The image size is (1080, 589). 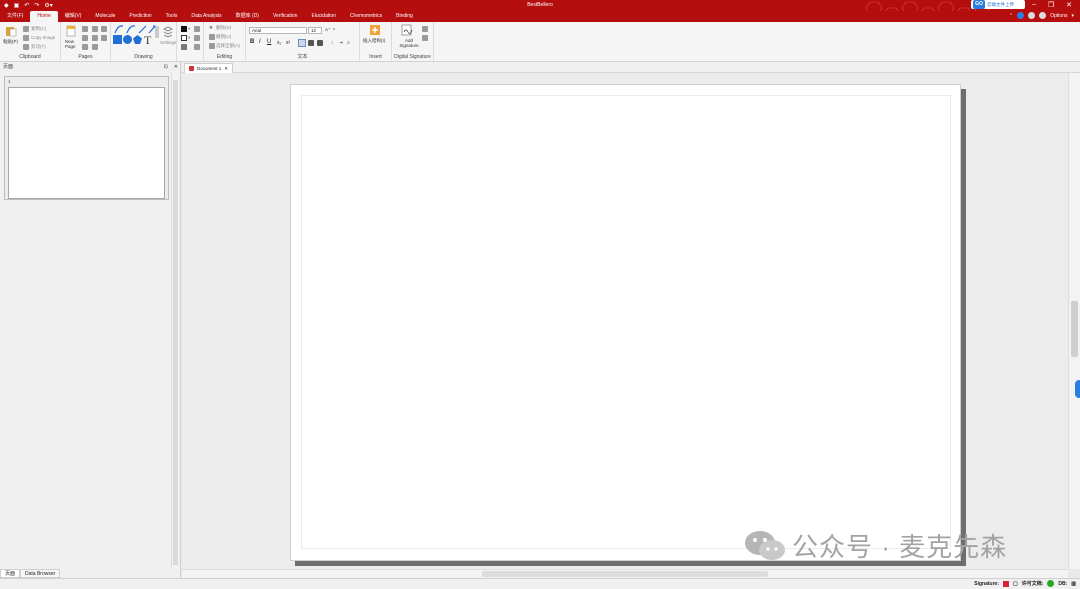 What do you see at coordinates (137, 39) in the screenshot?
I see `polygon-tool-icon` at bounding box center [137, 39].